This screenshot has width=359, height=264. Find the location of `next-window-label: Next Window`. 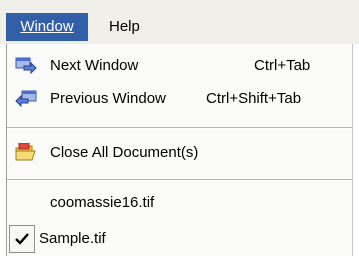

next-window-label: Next Window is located at coordinates (94, 65).